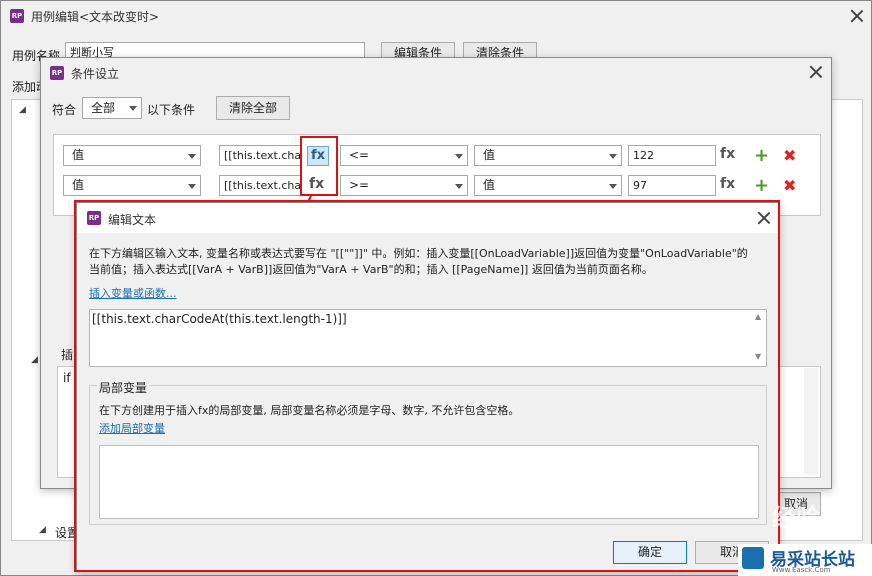  What do you see at coordinates (805, 560) in the screenshot?
I see `watermark-logo: 易采站长站 Www.Easck.Com` at bounding box center [805, 560].